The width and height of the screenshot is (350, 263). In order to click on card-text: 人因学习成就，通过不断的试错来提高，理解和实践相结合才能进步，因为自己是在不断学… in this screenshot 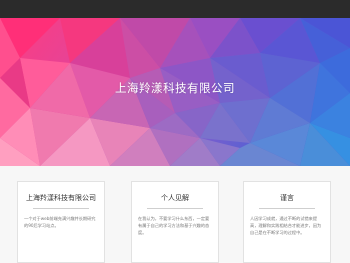, I will do `click(286, 225)`.